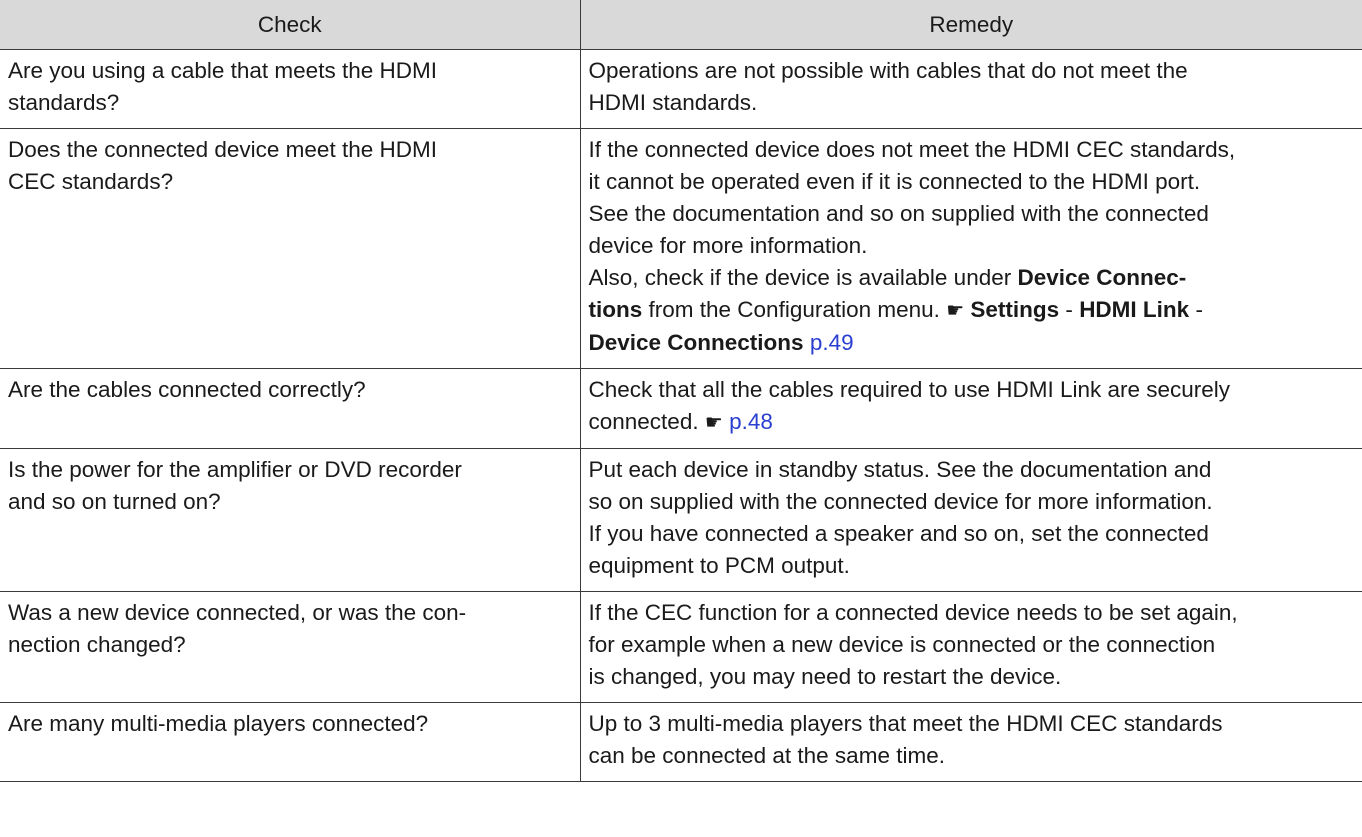 The image size is (1362, 837). What do you see at coordinates (970, 25) in the screenshot?
I see `column-header-remedy: Remedy` at bounding box center [970, 25].